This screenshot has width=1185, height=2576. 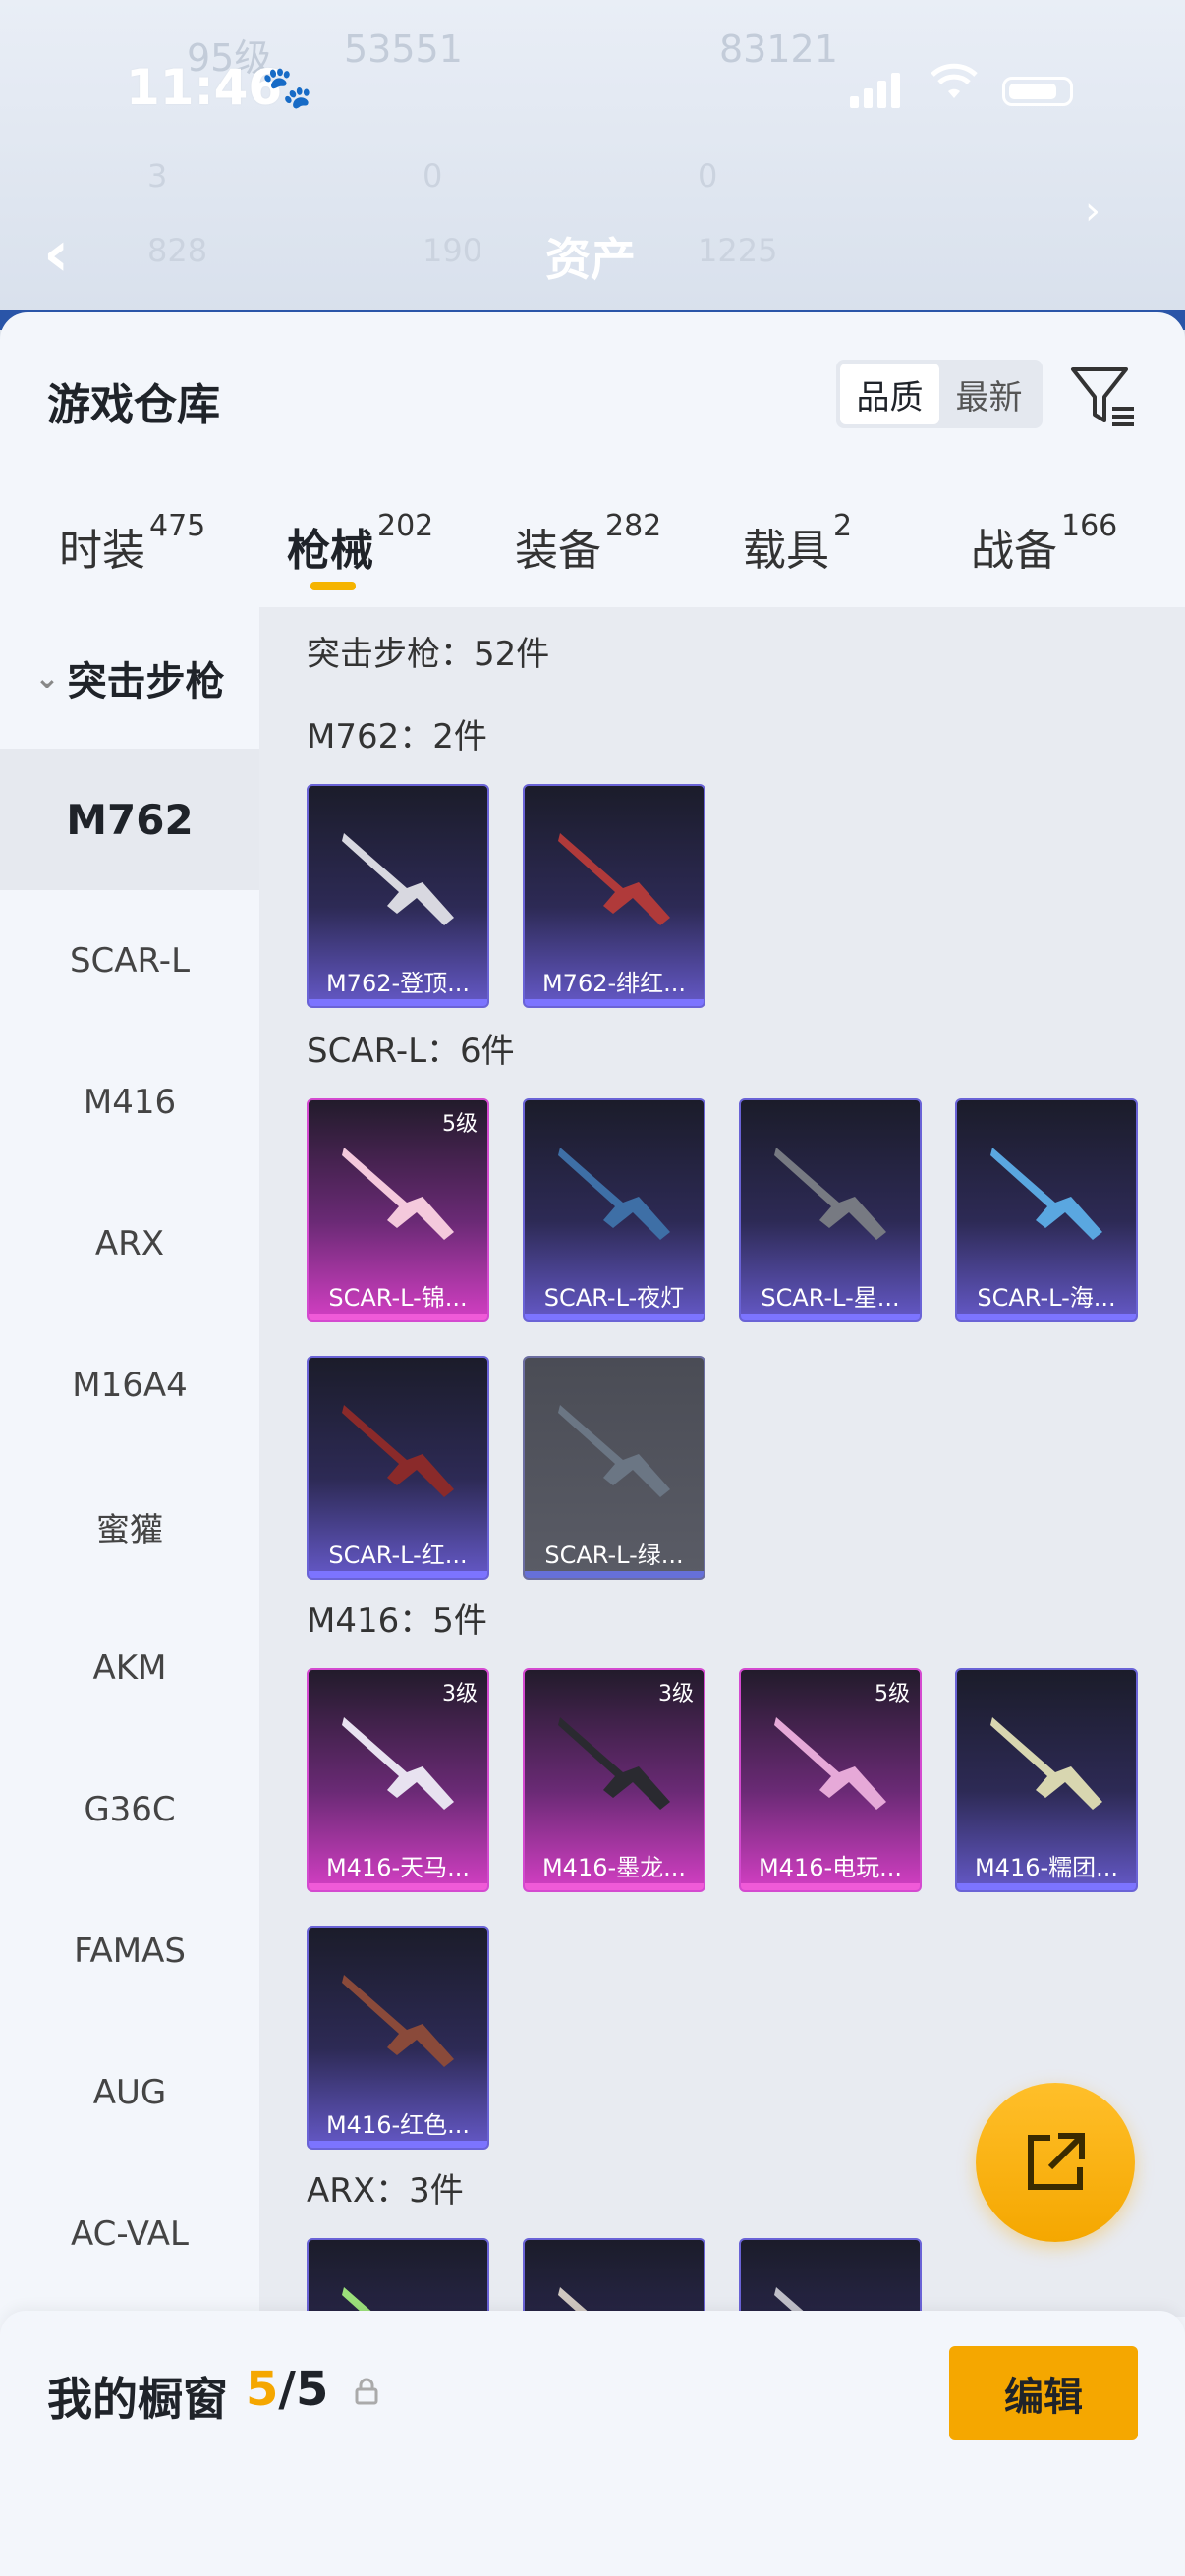 What do you see at coordinates (592, 231) in the screenshot?
I see `top-nav: ‹ 3 0 0 828 190 资产 1225 ›` at bounding box center [592, 231].